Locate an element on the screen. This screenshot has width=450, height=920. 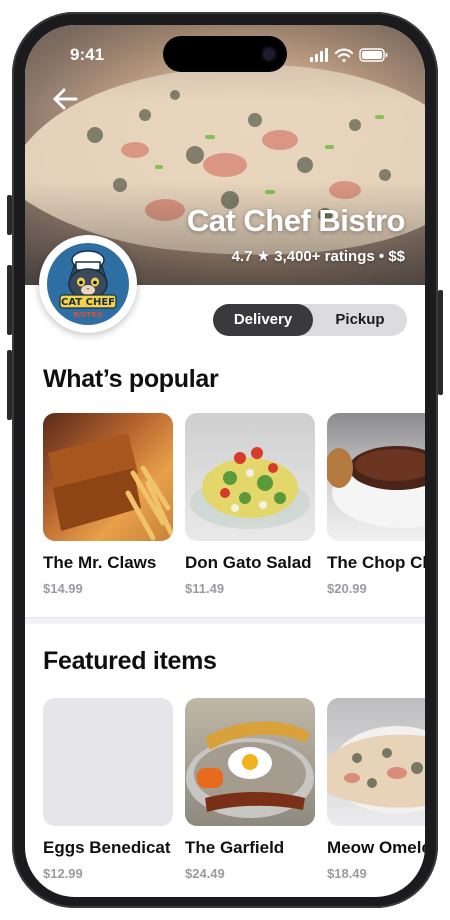
delivery-pickup-toggle: Delivery Pickup is located at coordinates (310, 320).